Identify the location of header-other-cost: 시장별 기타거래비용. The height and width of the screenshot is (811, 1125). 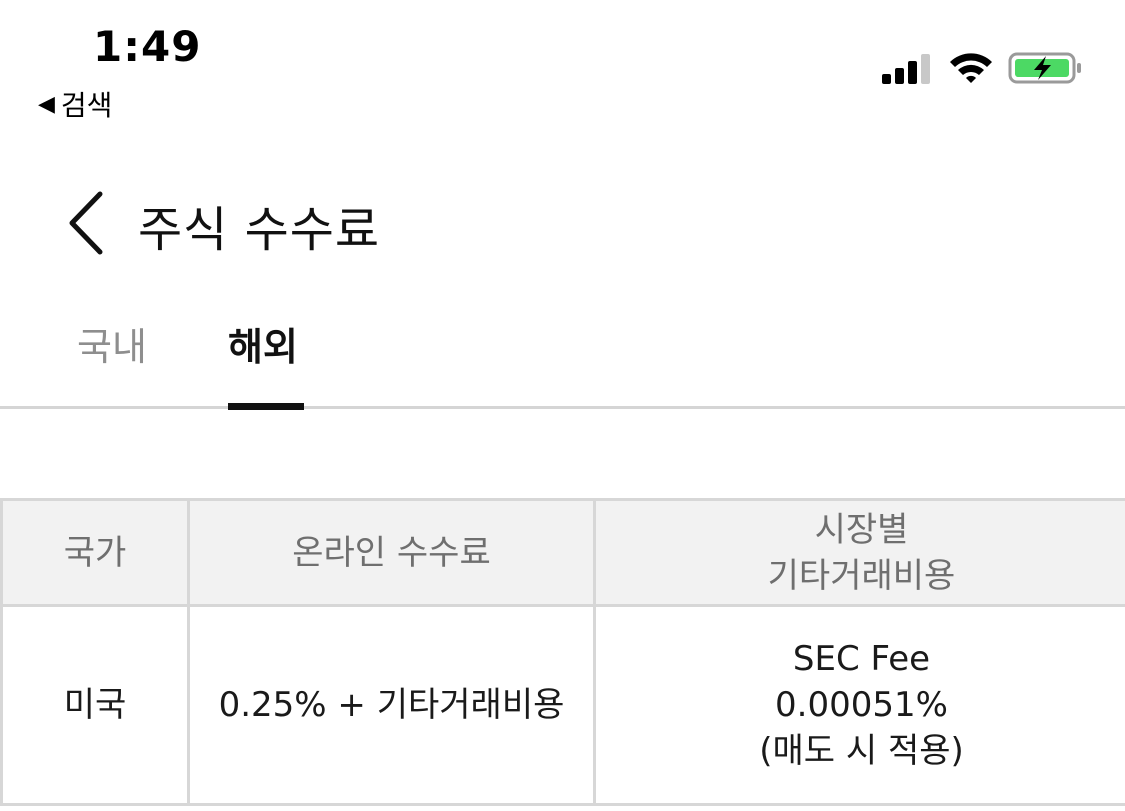
(859, 552).